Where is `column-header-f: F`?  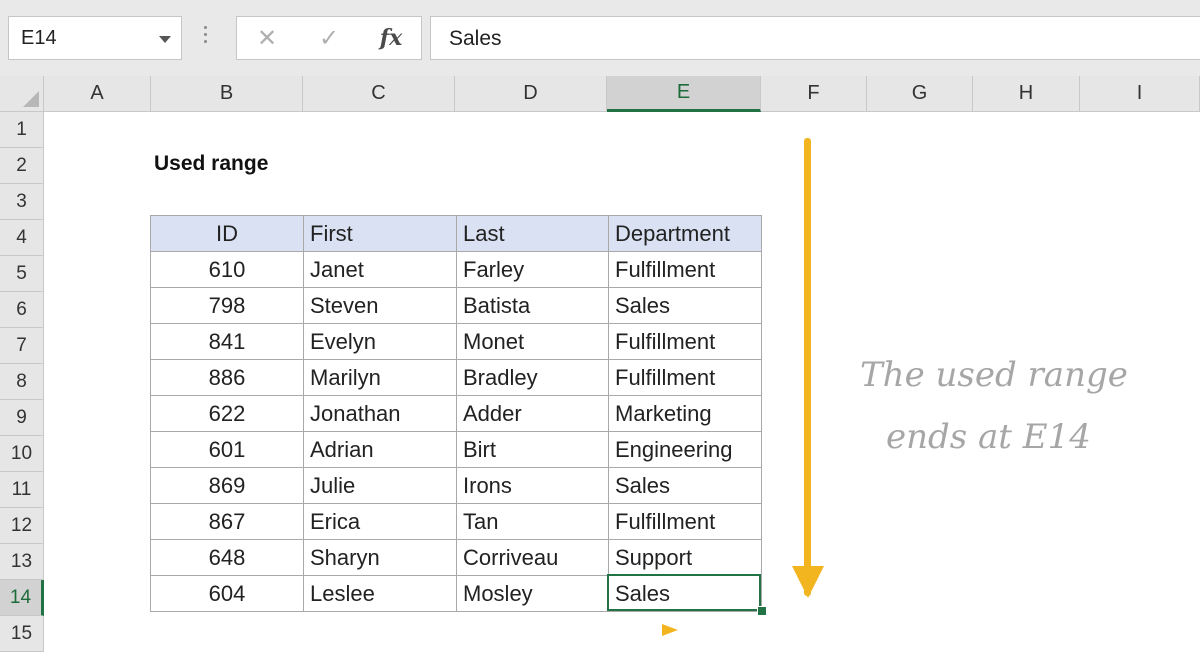
column-header-f: F is located at coordinates (814, 94).